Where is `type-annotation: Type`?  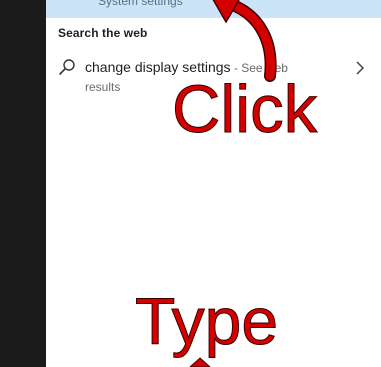 type-annotation: Type is located at coordinates (206, 321).